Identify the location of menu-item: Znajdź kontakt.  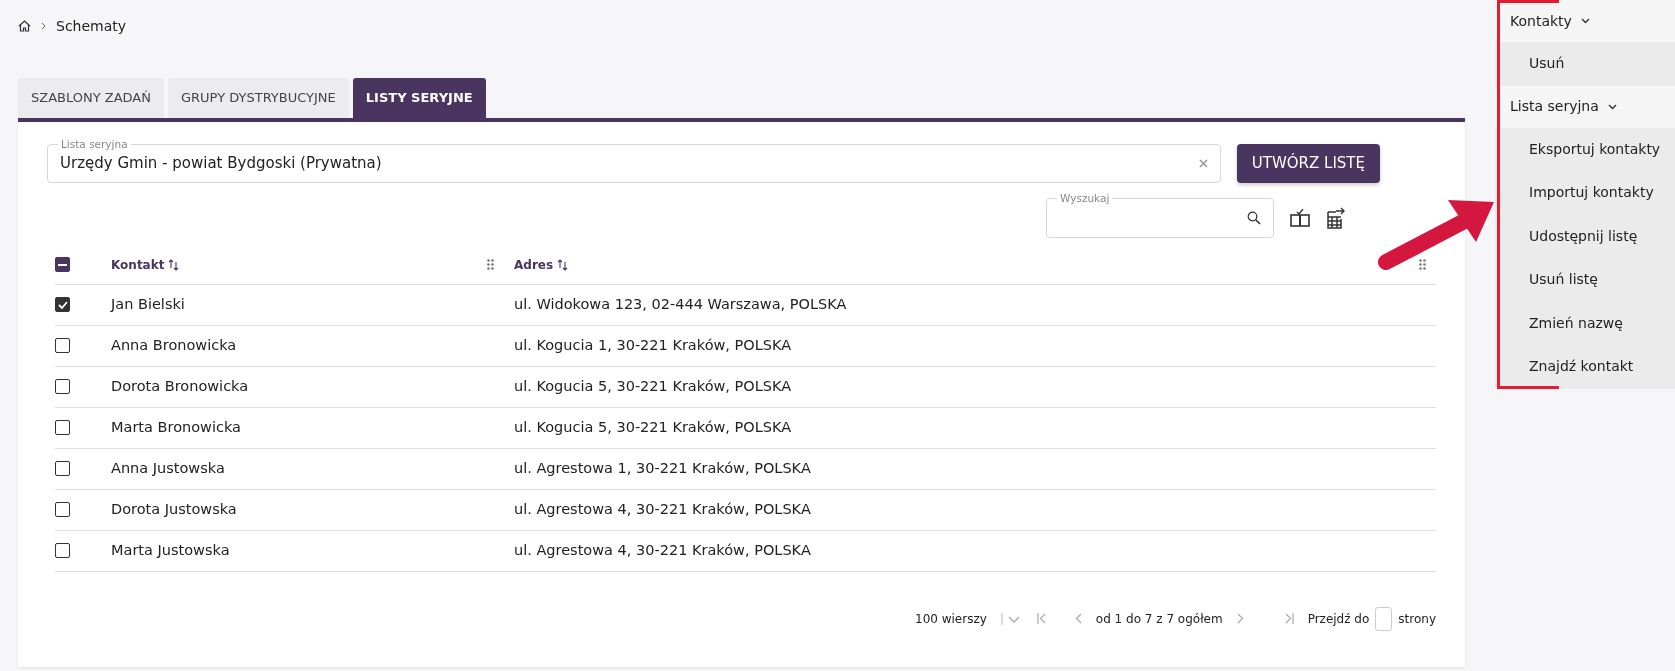
(1585, 367).